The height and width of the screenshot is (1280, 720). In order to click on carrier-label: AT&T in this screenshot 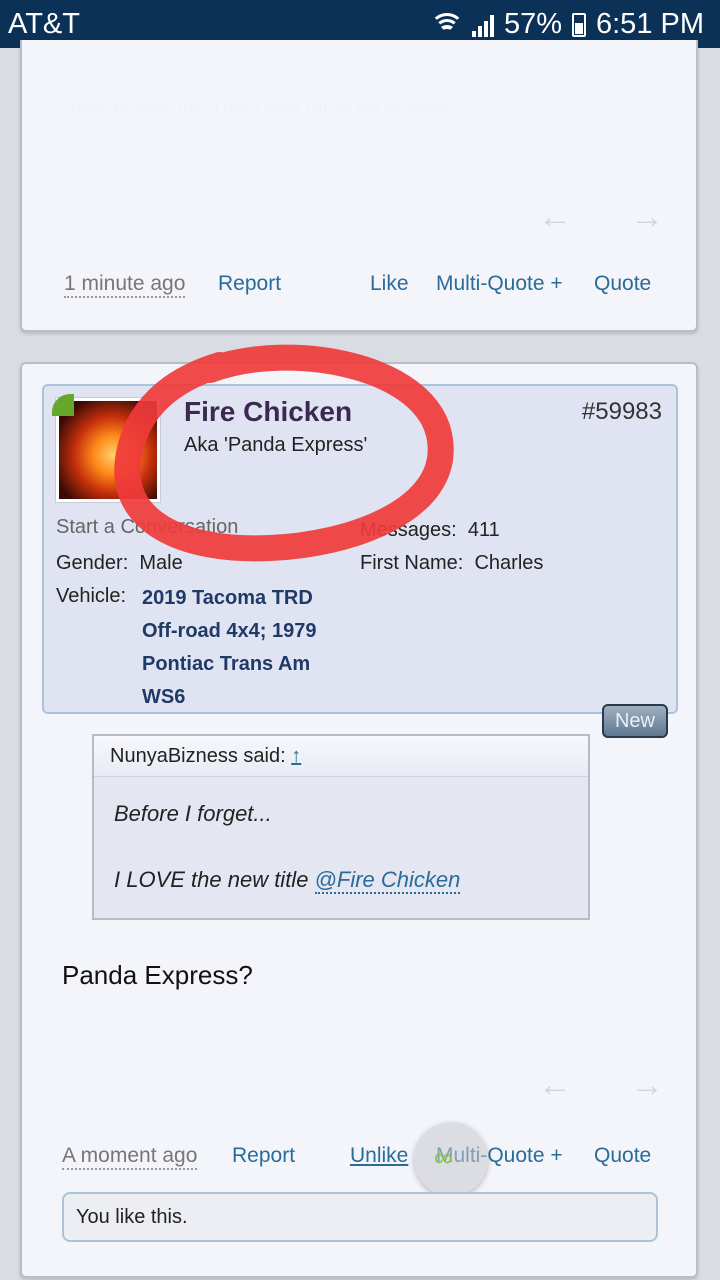, I will do `click(44, 24)`.